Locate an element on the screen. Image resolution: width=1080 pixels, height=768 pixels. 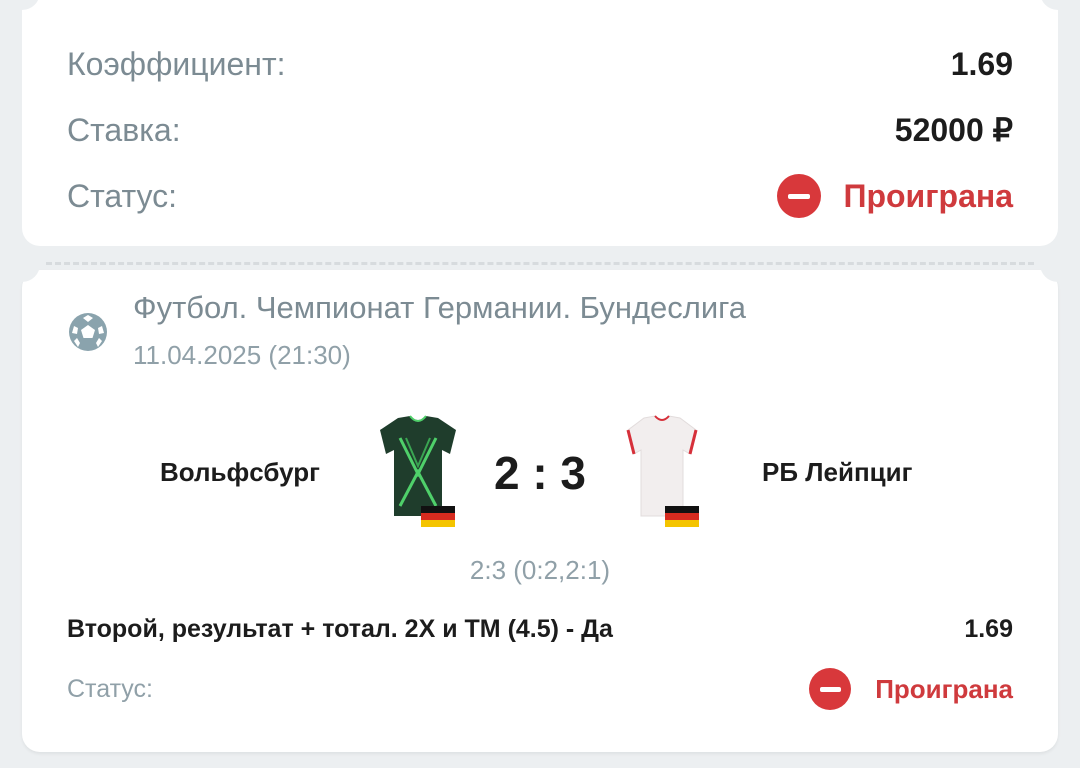
home-jersey-icon is located at coordinates (418, 465).